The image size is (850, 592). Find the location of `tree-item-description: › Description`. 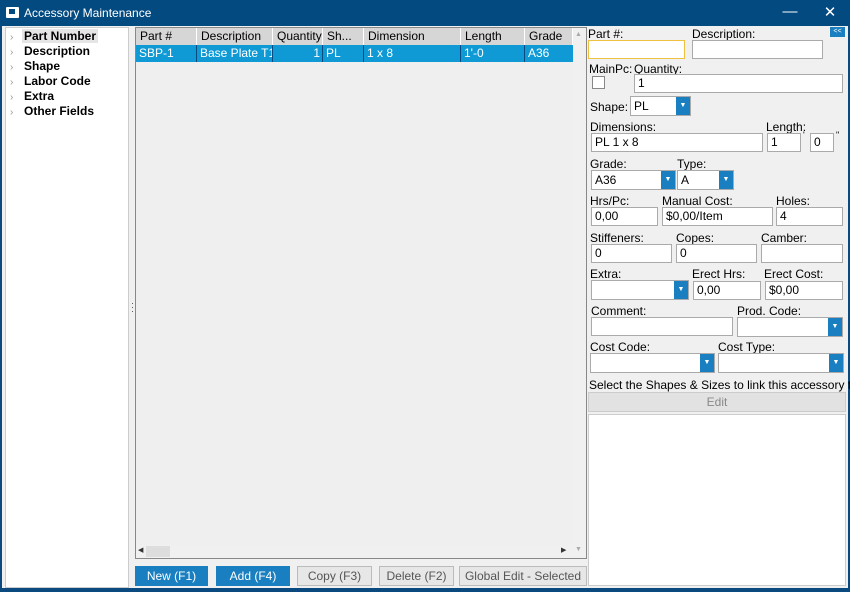

tree-item-description: › Description is located at coordinates (51, 51).